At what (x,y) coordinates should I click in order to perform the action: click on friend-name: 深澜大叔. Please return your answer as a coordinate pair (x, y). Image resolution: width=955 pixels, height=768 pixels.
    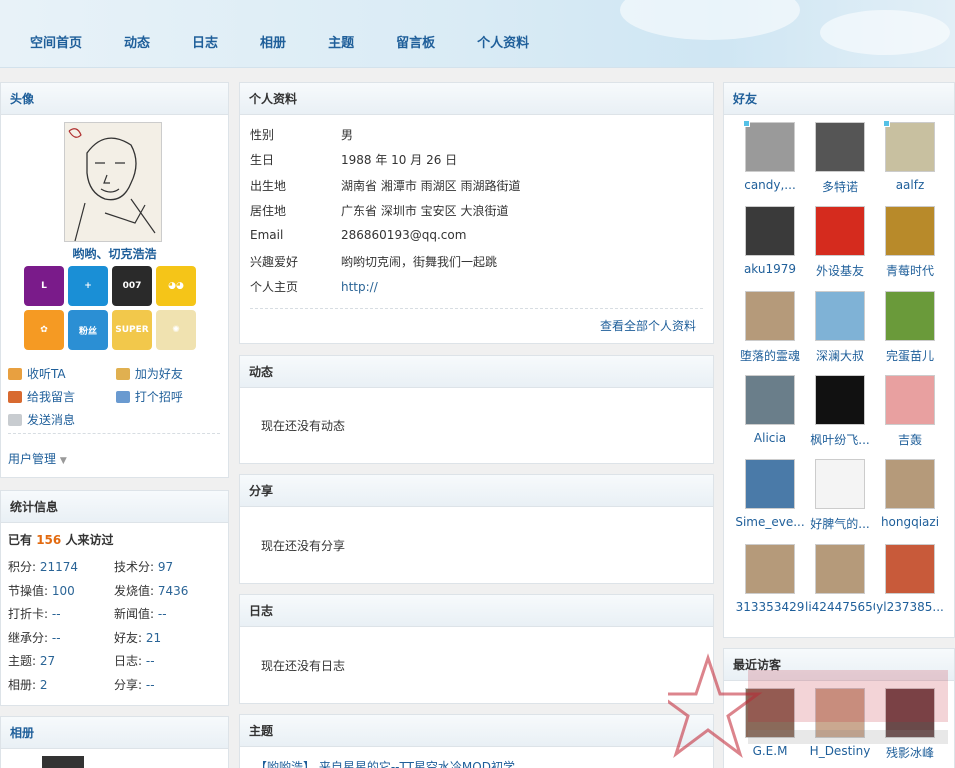
    Looking at the image, I should click on (840, 355).